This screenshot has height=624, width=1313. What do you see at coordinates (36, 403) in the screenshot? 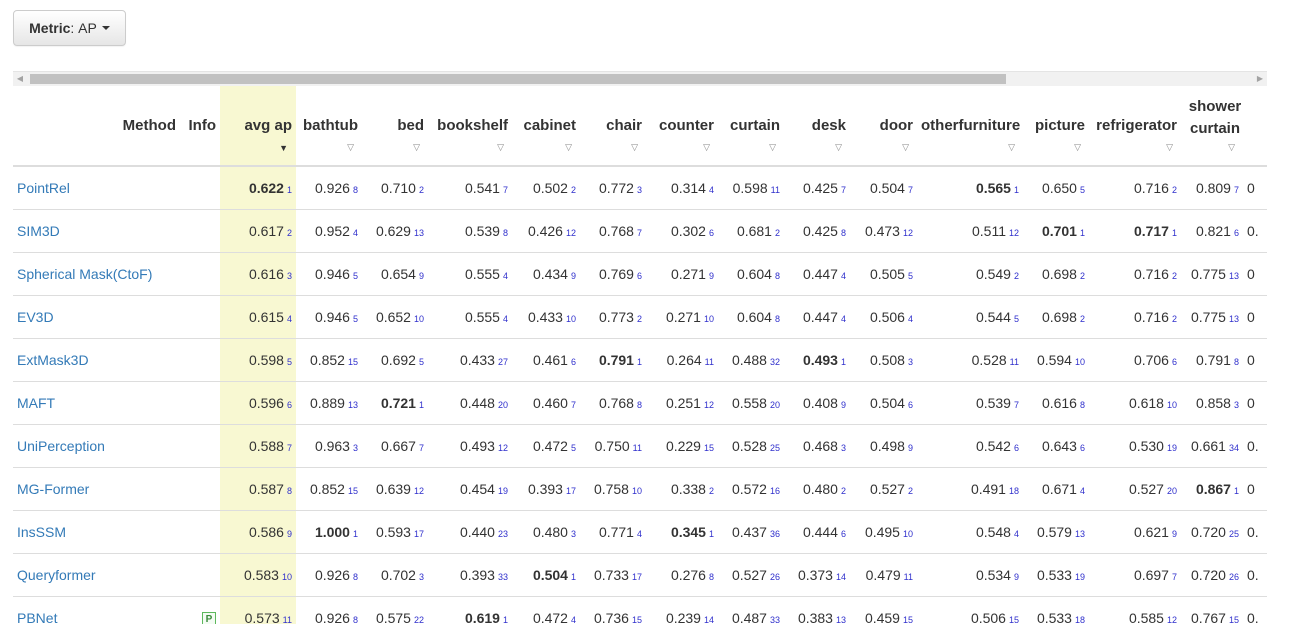
I see `method-link: MAFT` at bounding box center [36, 403].